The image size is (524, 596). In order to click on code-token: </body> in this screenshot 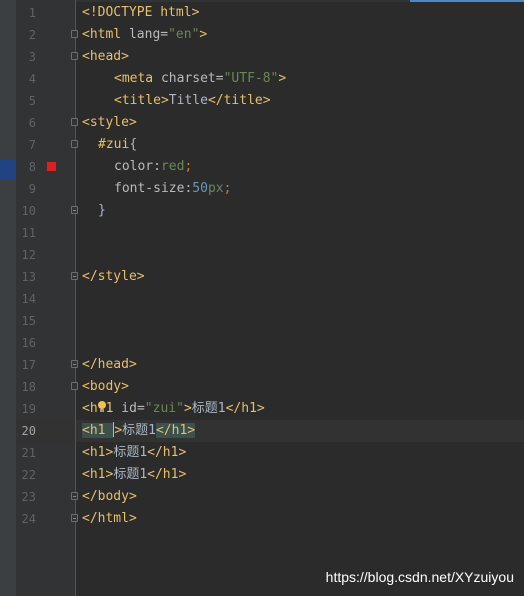, I will do `click(109, 496)`.